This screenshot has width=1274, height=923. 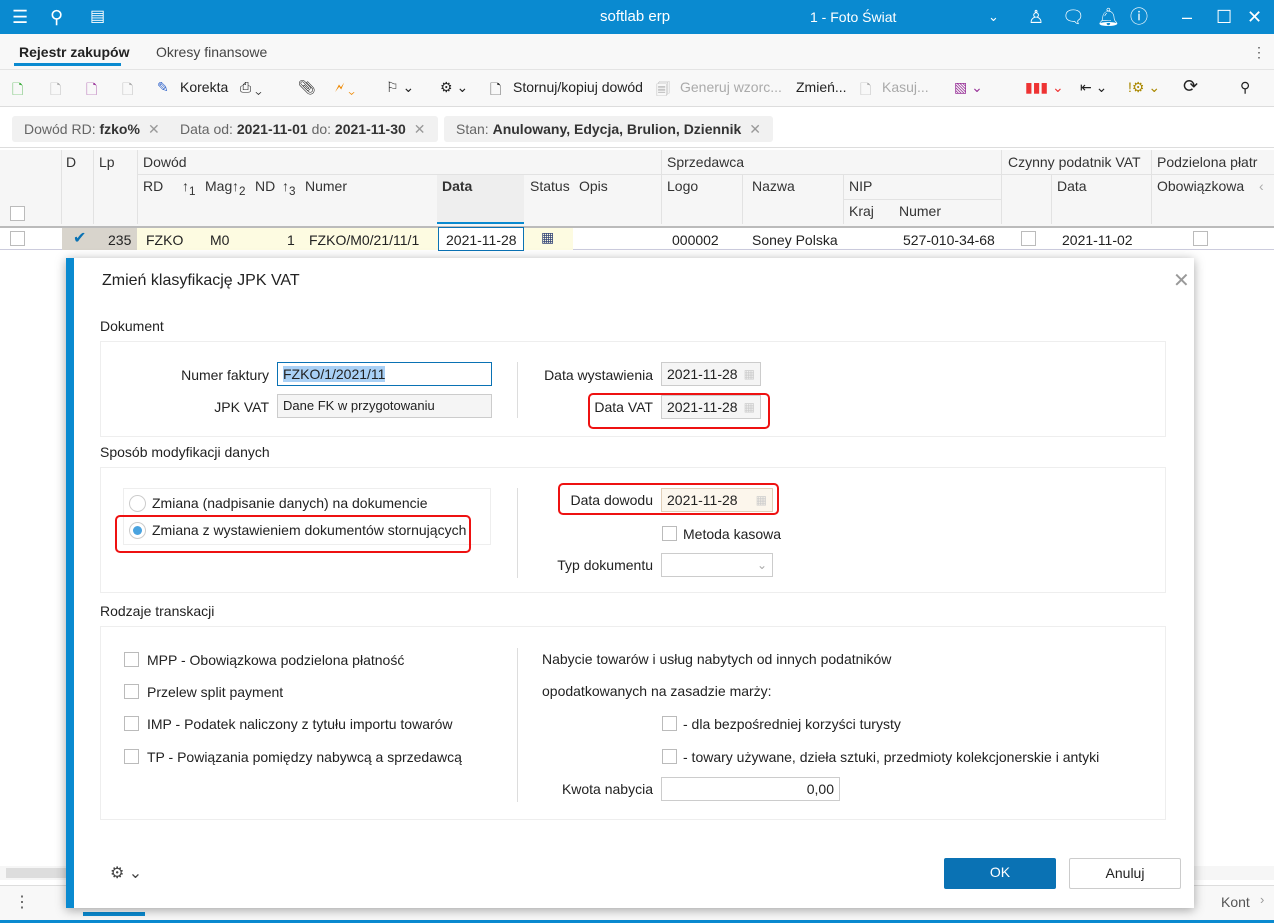 What do you see at coordinates (345, 87) in the screenshot?
I see `flash-document-icon: 🗲 ⌄` at bounding box center [345, 87].